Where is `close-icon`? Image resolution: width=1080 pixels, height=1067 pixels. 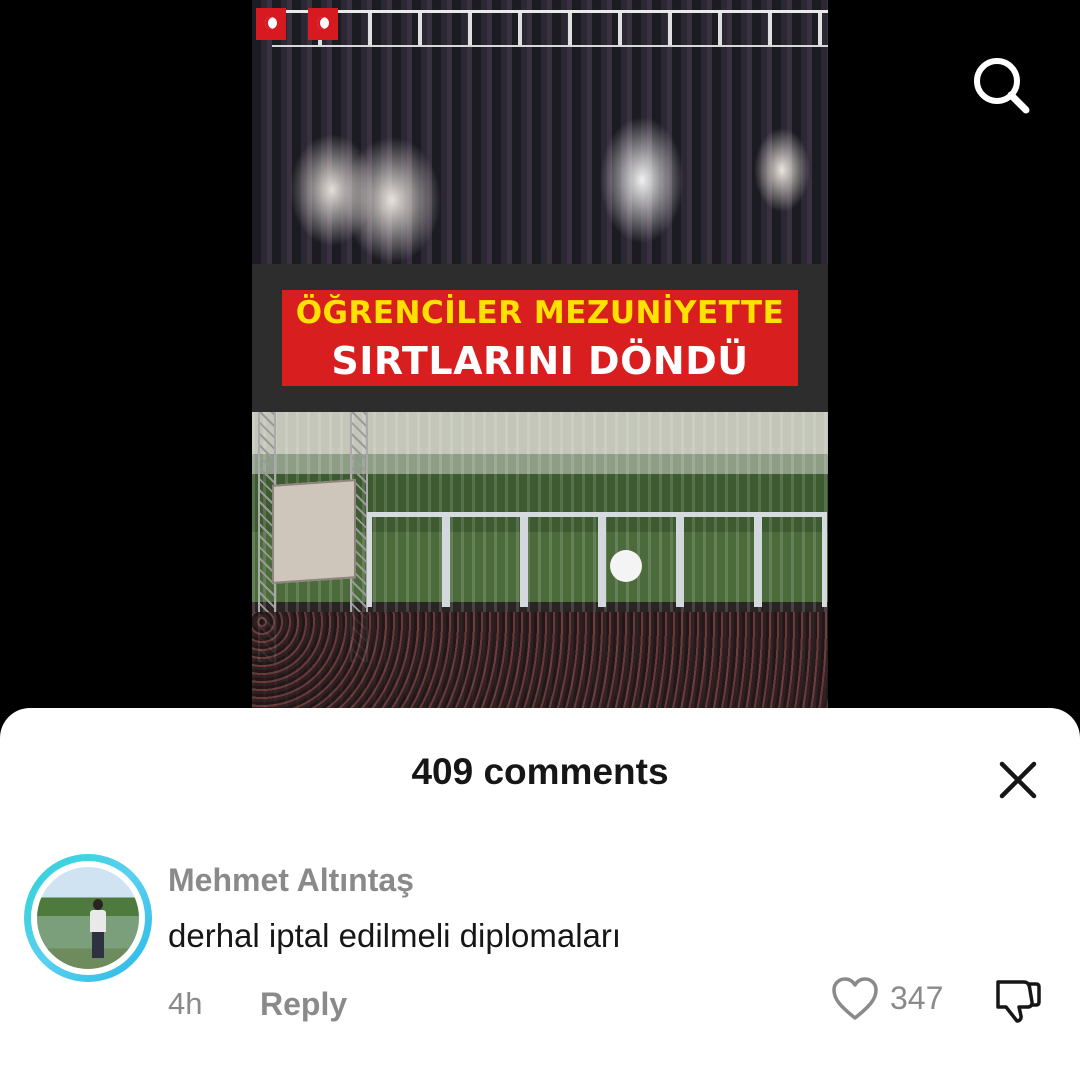
close-icon is located at coordinates (1018, 780).